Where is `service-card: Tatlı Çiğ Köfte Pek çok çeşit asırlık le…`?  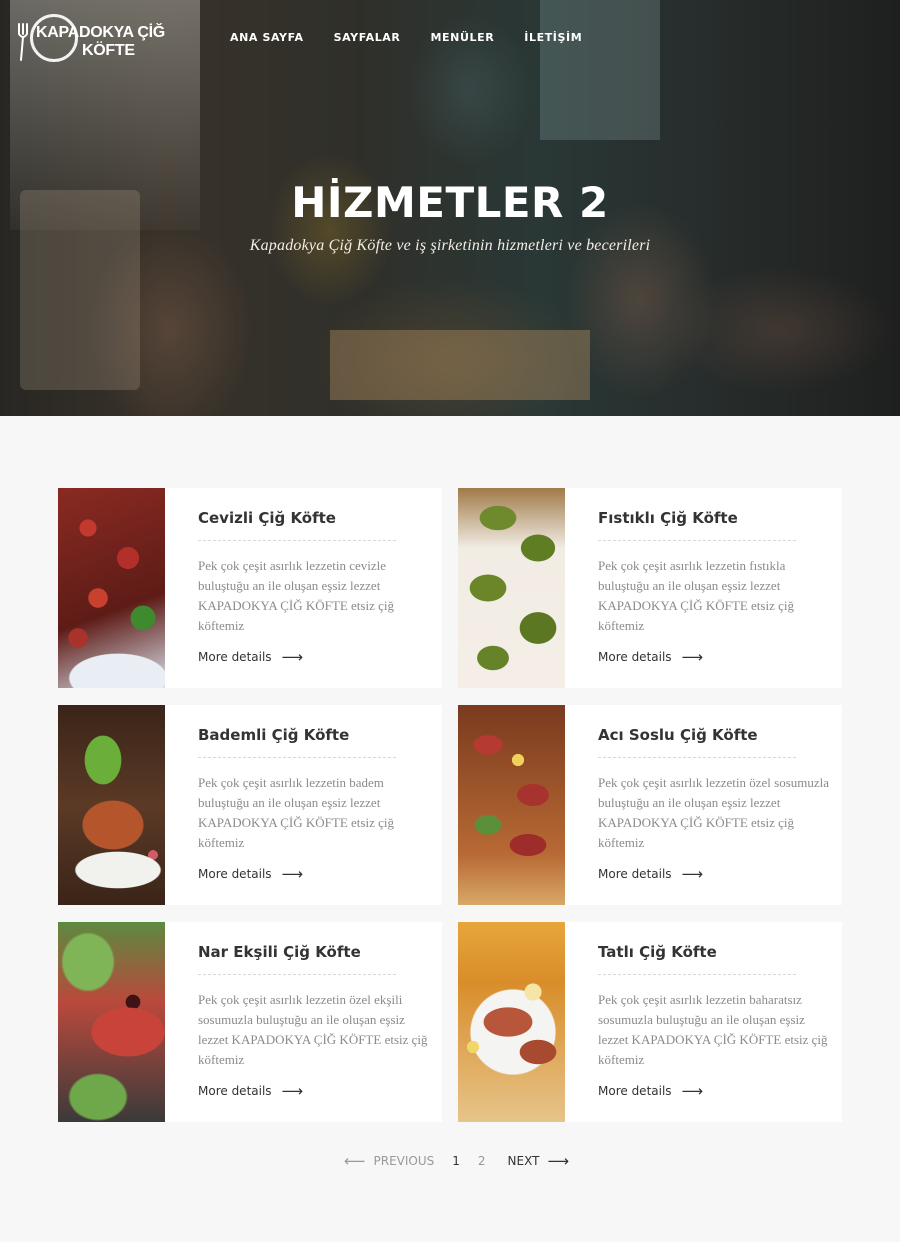 service-card: Tatlı Çiğ Köfte Pek çok çeşit asırlık le… is located at coordinates (650, 1022).